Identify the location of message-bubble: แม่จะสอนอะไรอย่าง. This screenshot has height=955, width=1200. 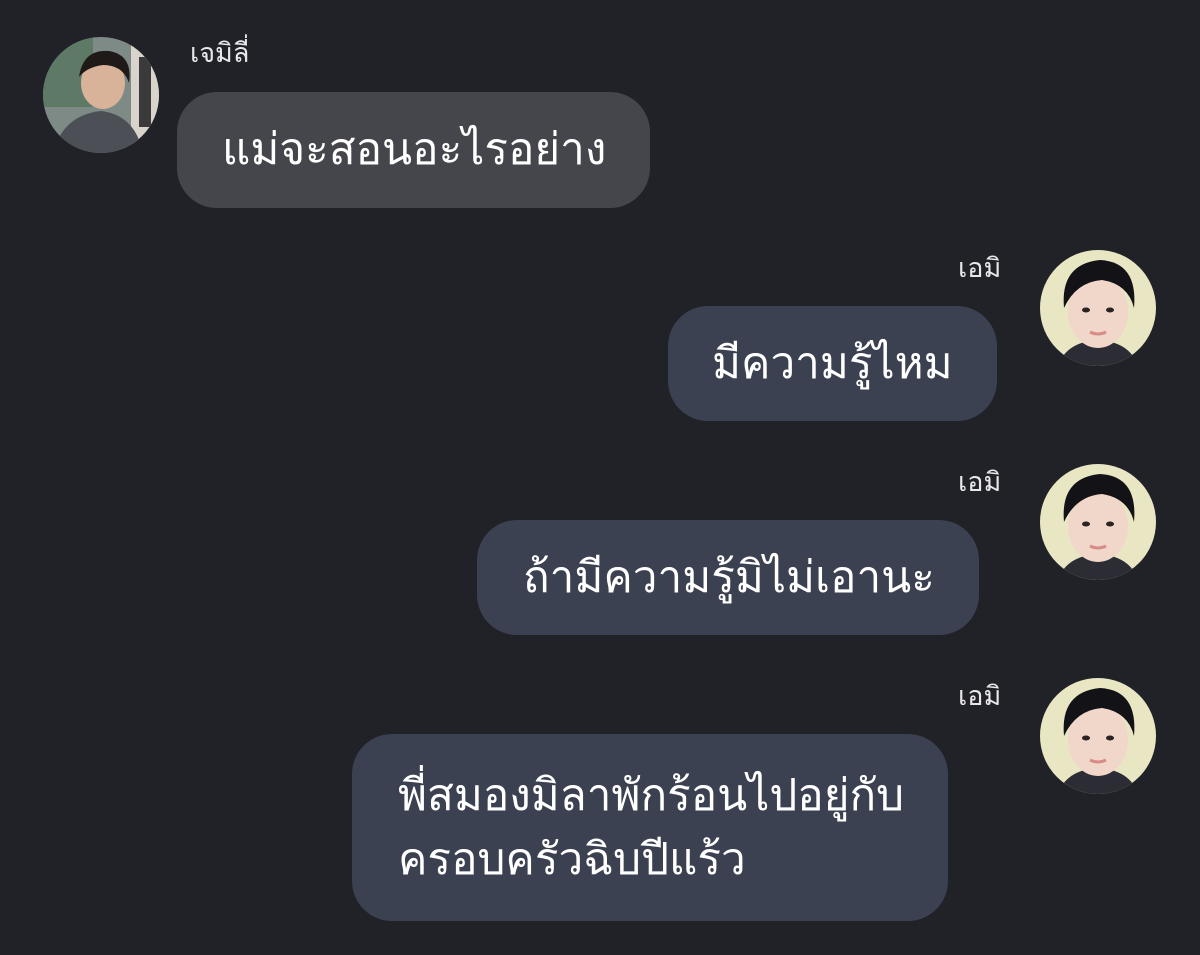
(414, 150).